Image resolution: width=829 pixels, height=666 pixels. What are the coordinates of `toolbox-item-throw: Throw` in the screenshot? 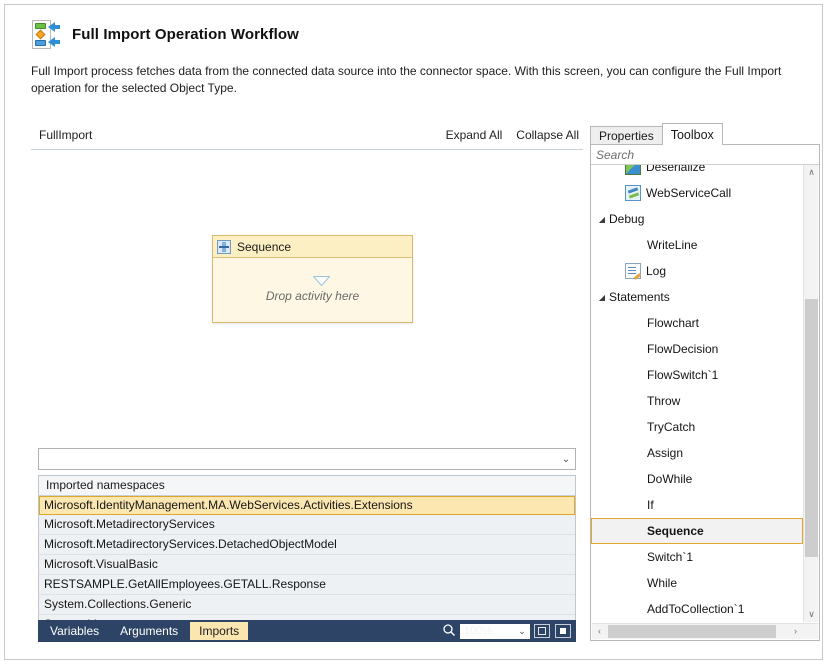 It's located at (697, 401).